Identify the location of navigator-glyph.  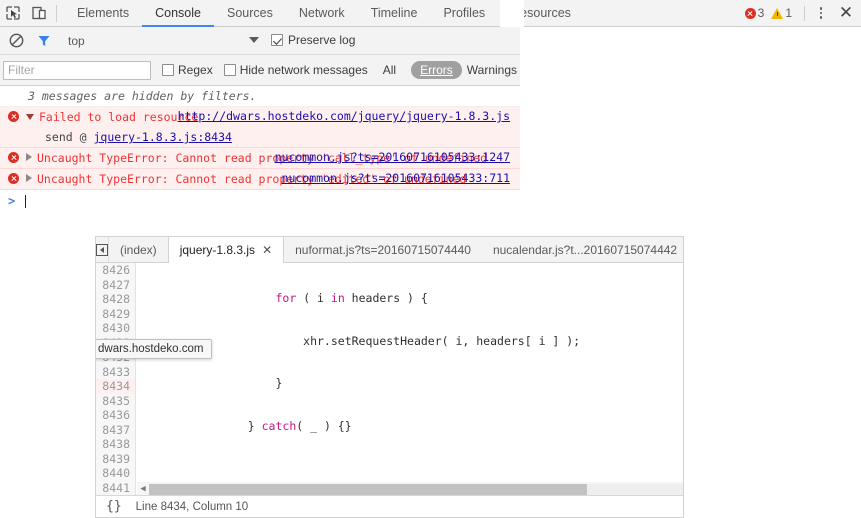
(102, 249).